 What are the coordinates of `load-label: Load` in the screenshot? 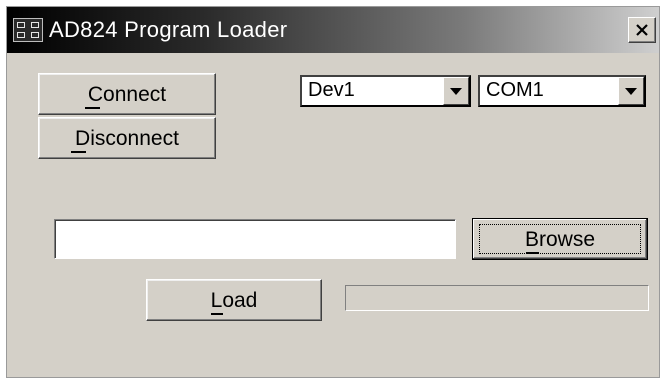 It's located at (234, 300).